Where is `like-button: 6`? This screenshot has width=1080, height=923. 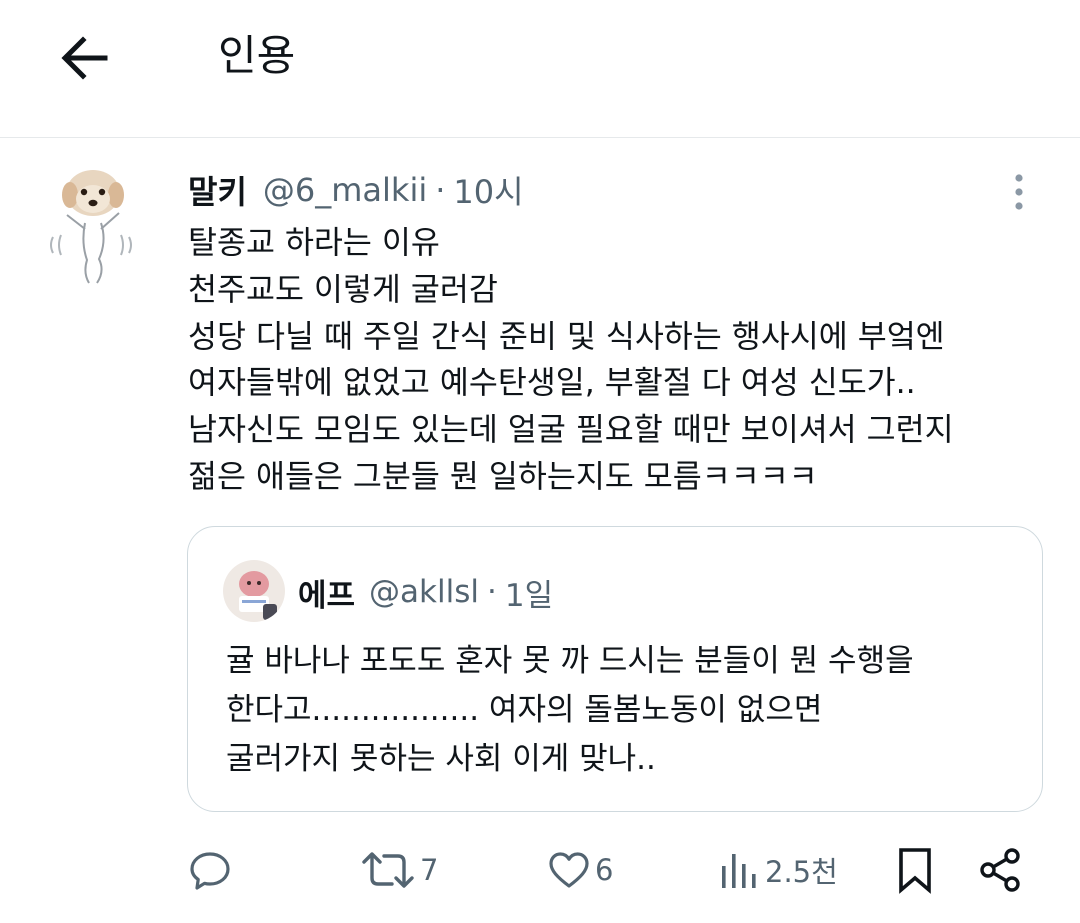 like-button: 6 is located at coordinates (580, 870).